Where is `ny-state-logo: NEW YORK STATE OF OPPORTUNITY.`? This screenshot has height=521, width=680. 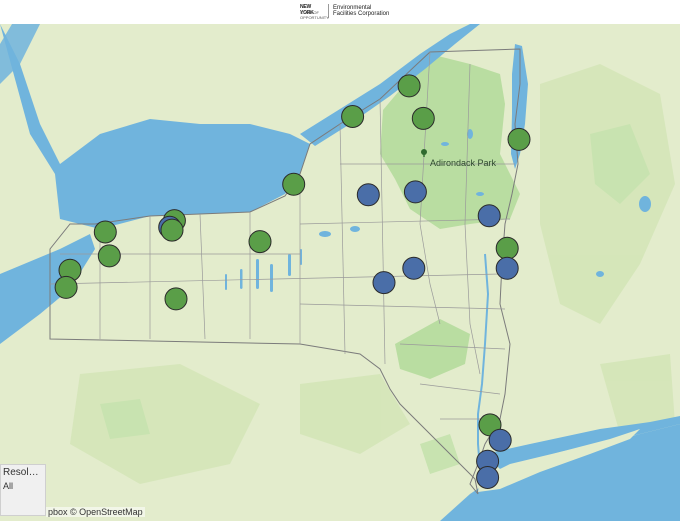
ny-state-logo: NEW YORK STATE OF OPPORTUNITY. is located at coordinates (314, 12).